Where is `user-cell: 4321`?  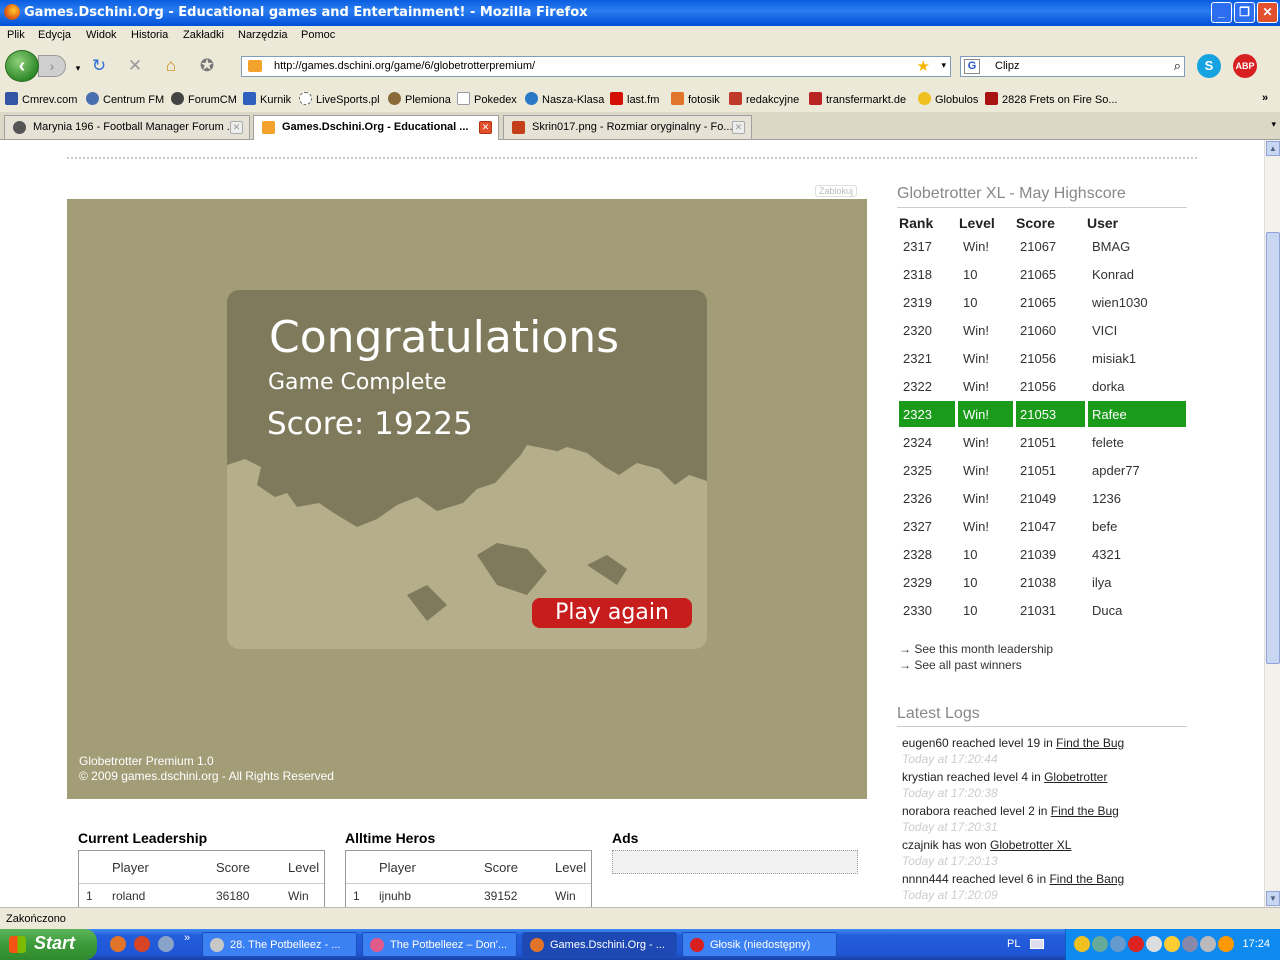 user-cell: 4321 is located at coordinates (1106, 554).